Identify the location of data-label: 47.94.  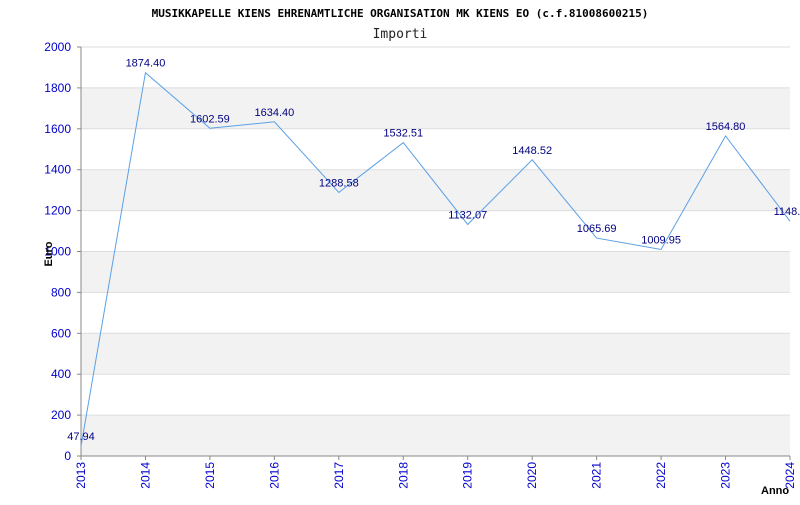
(81, 437).